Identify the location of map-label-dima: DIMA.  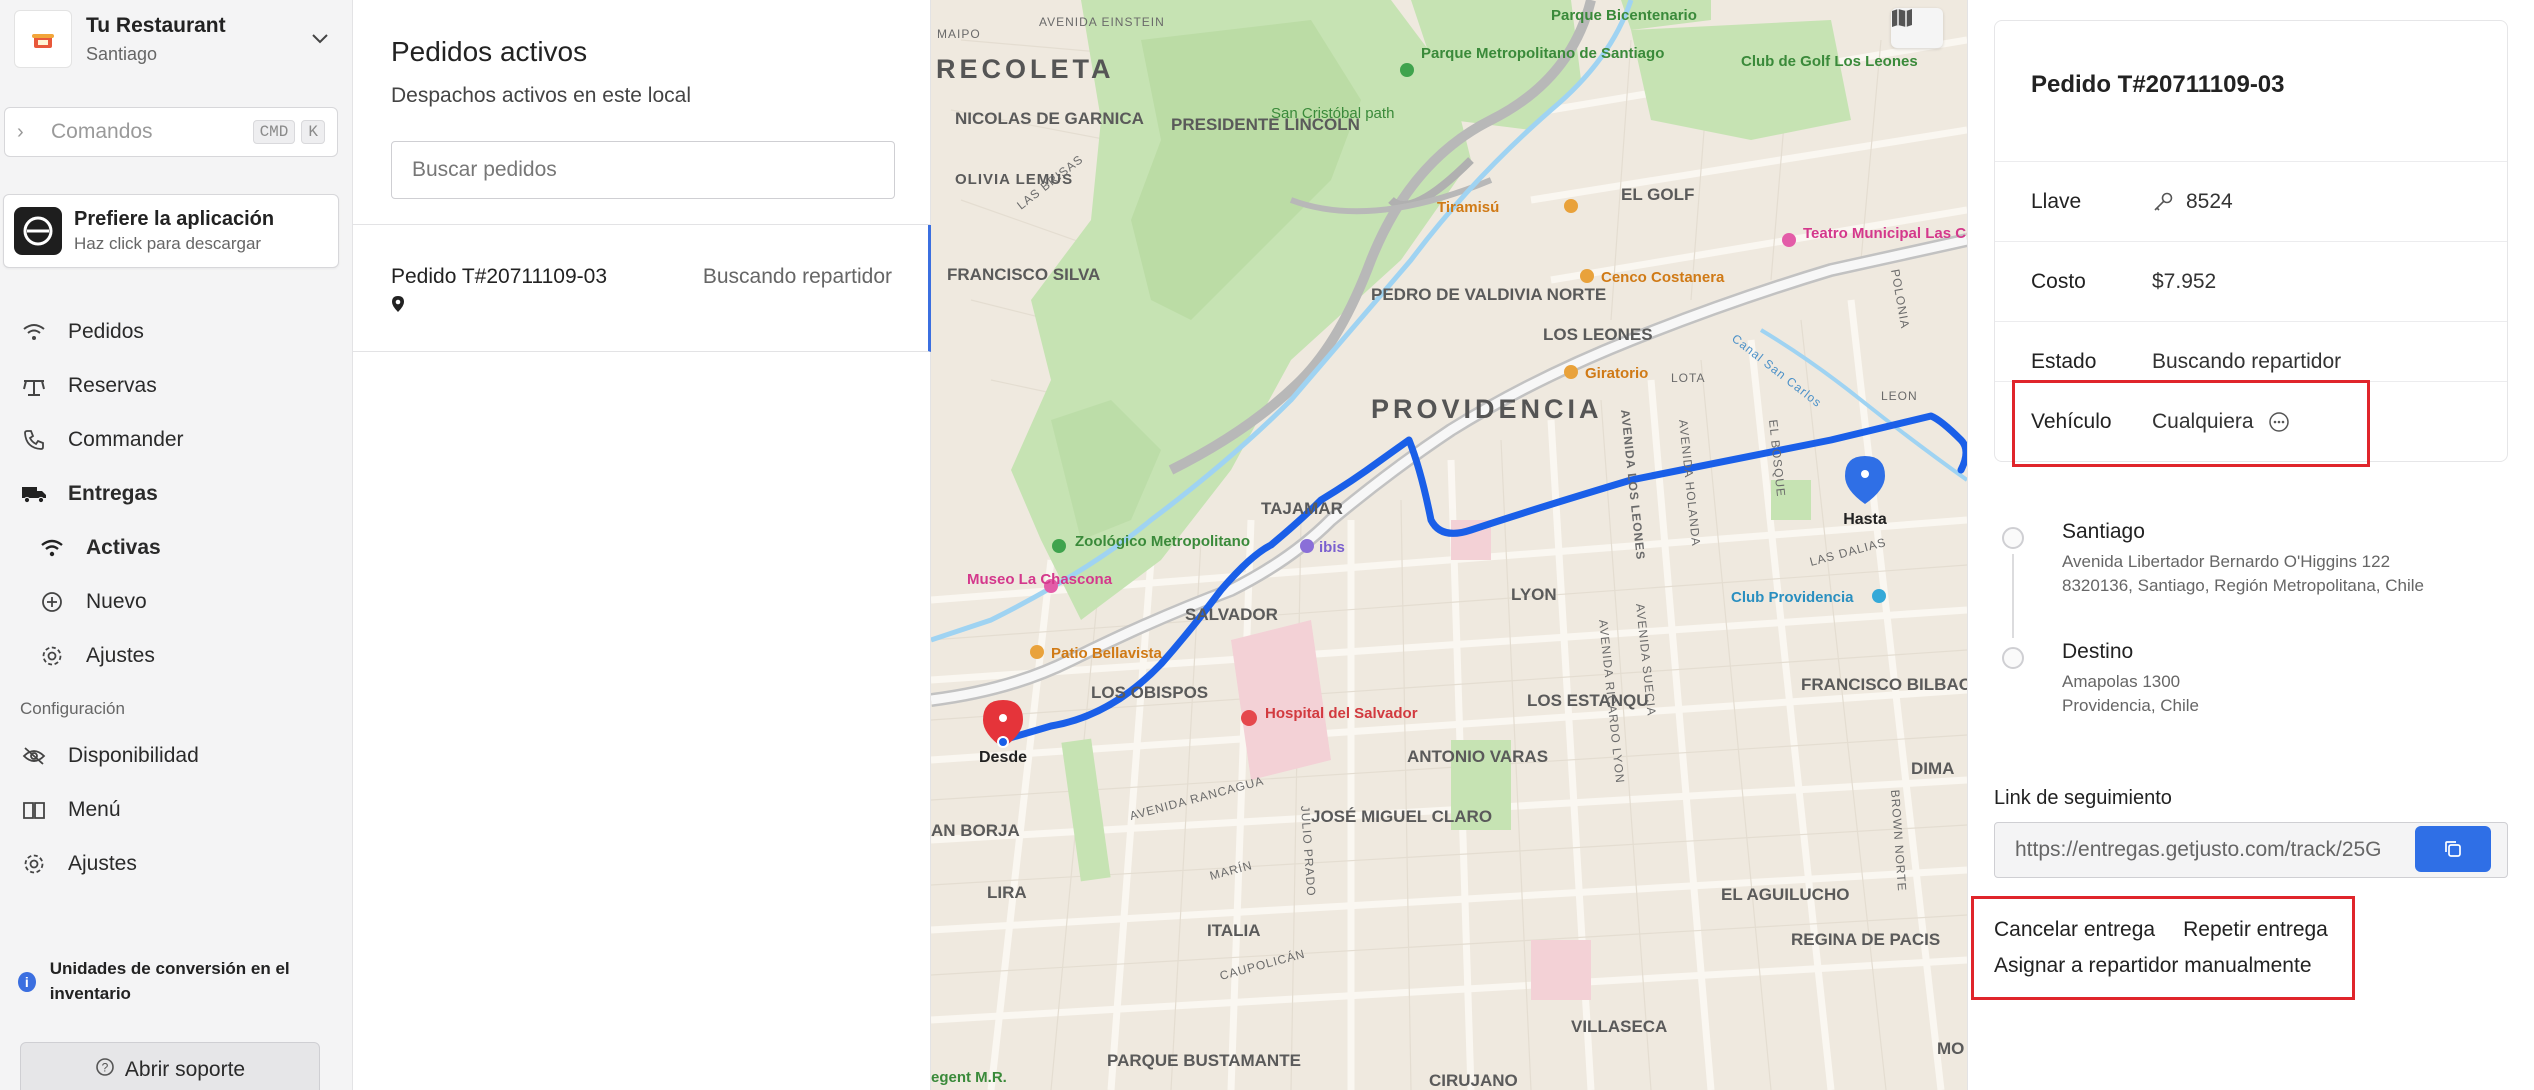
(1932, 768).